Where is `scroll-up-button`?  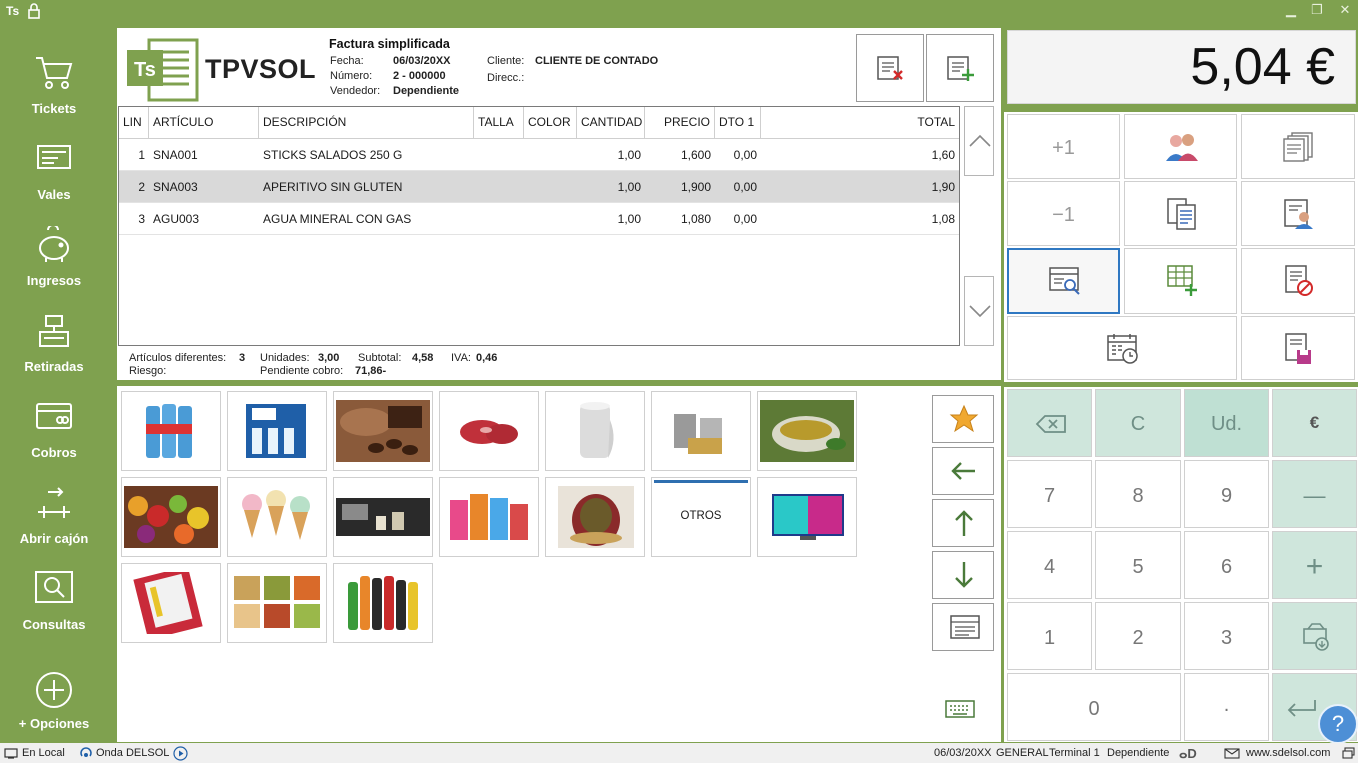 scroll-up-button is located at coordinates (979, 141).